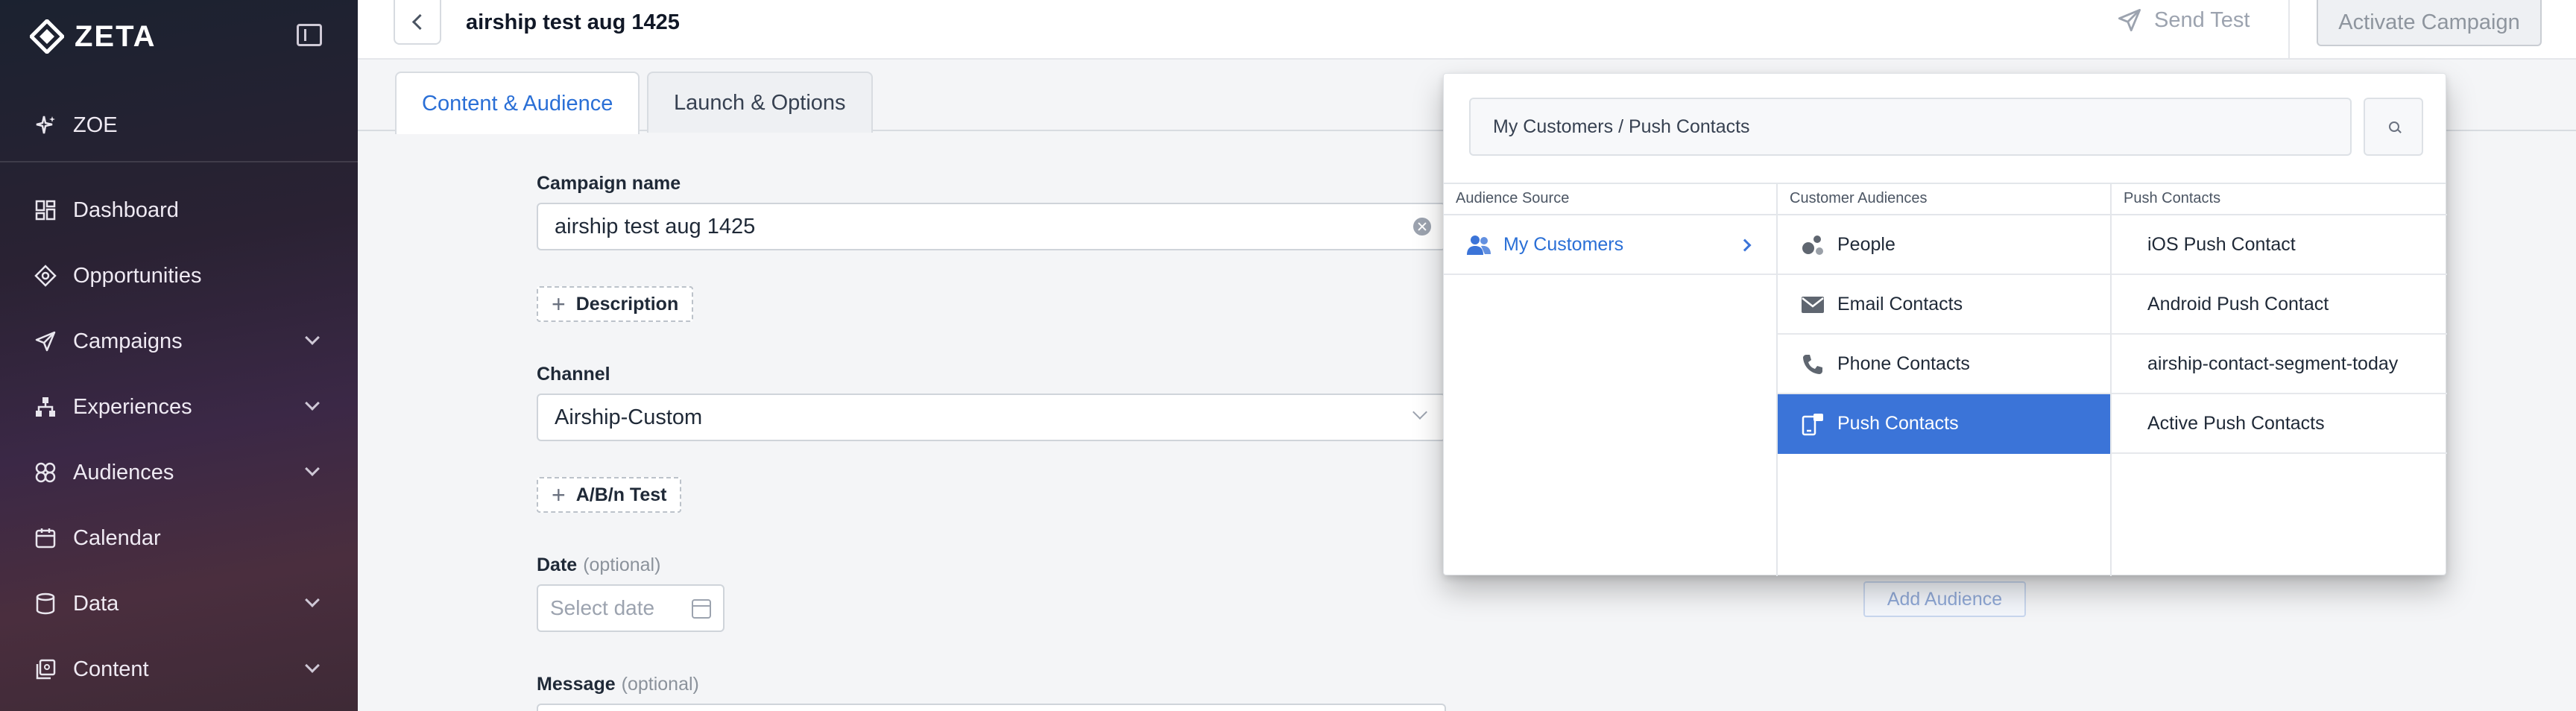  Describe the element at coordinates (760, 102) in the screenshot. I see `tab-launch-options: Launch & Options` at that location.